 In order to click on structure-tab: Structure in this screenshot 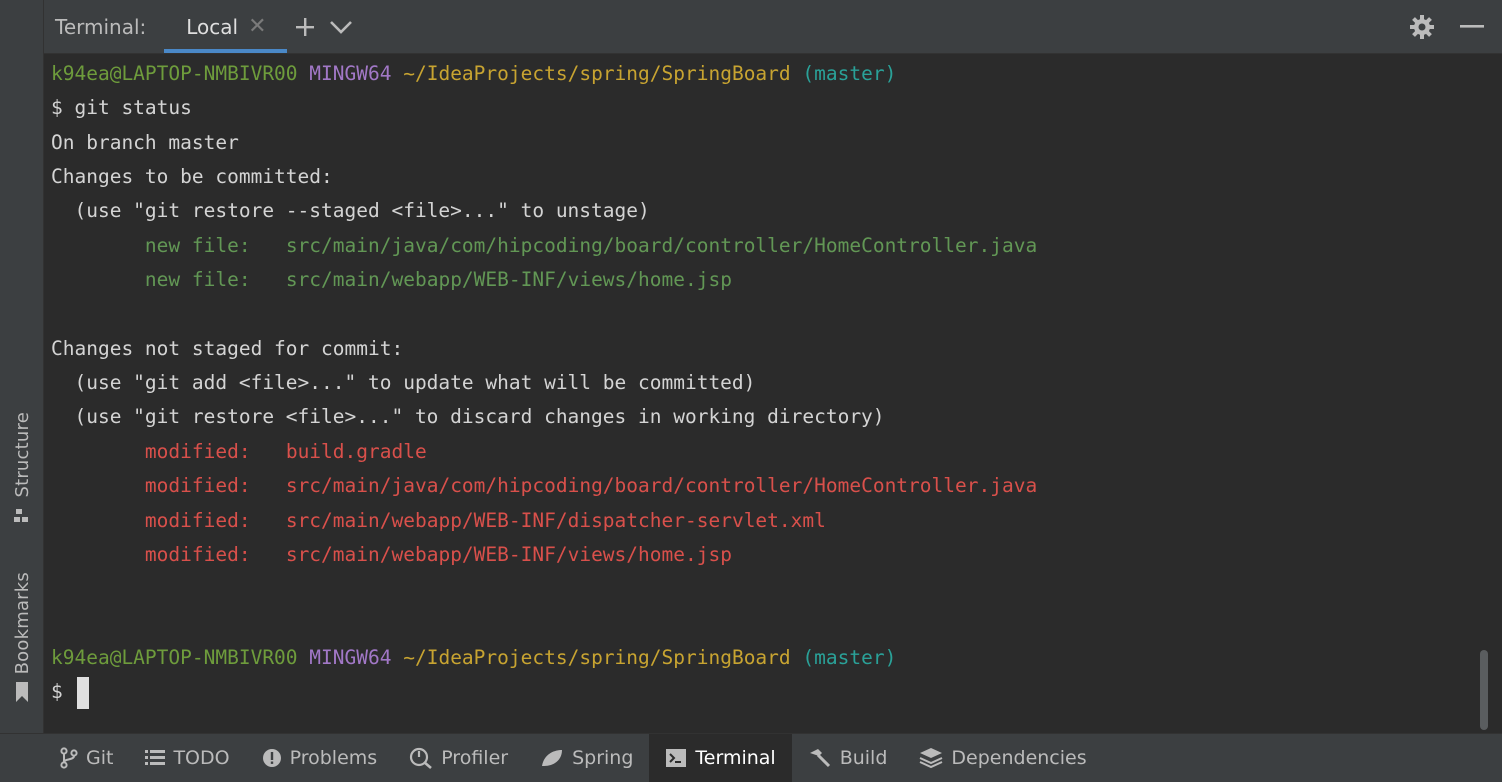, I will do `click(22, 469)`.